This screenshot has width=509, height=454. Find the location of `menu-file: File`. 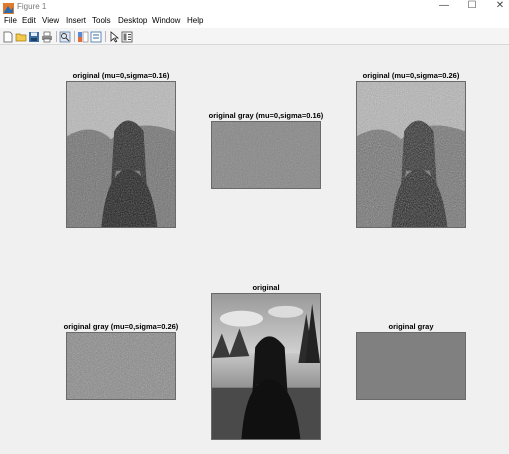

menu-file: File is located at coordinates (10, 21).